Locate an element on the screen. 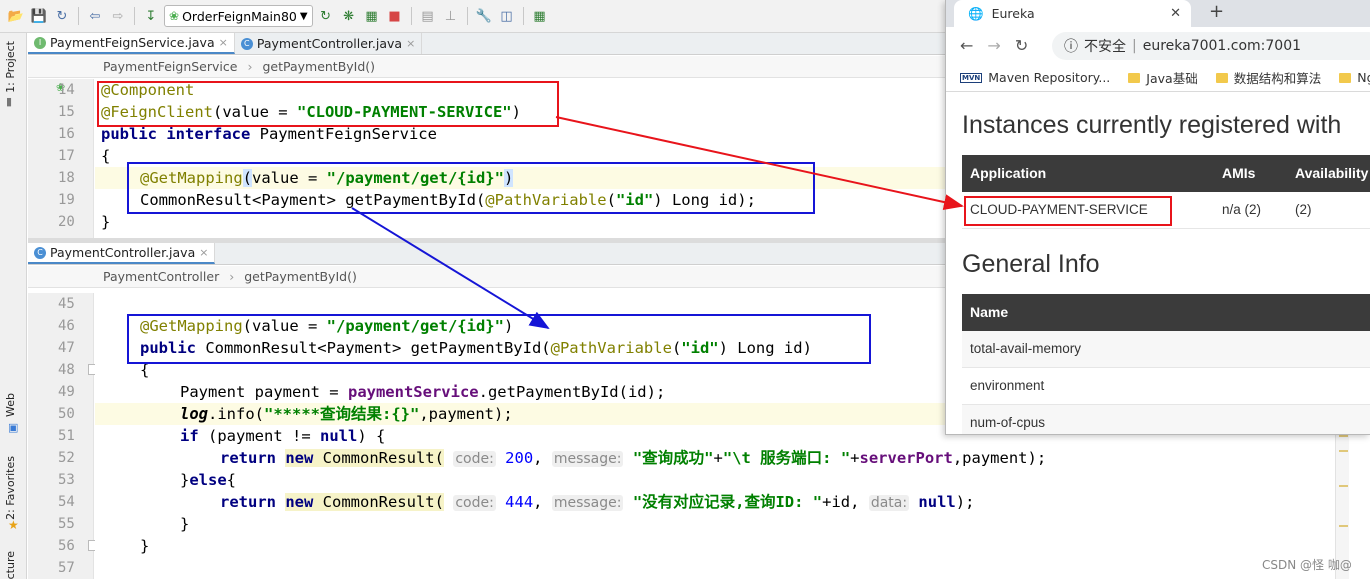  bookmarks-bar: MVNMaven Repository... Java基础 数据结构和算法 Ng is located at coordinates (1158, 78).